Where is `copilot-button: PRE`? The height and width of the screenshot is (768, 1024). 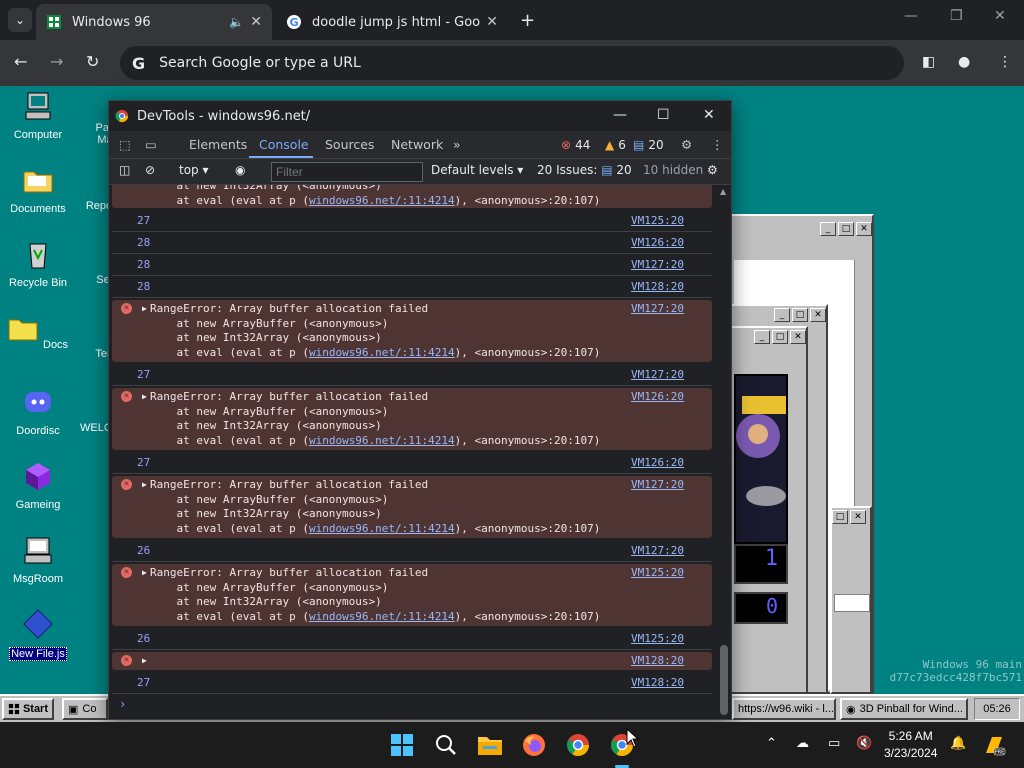 copilot-button: PRE is located at coordinates (994, 745).